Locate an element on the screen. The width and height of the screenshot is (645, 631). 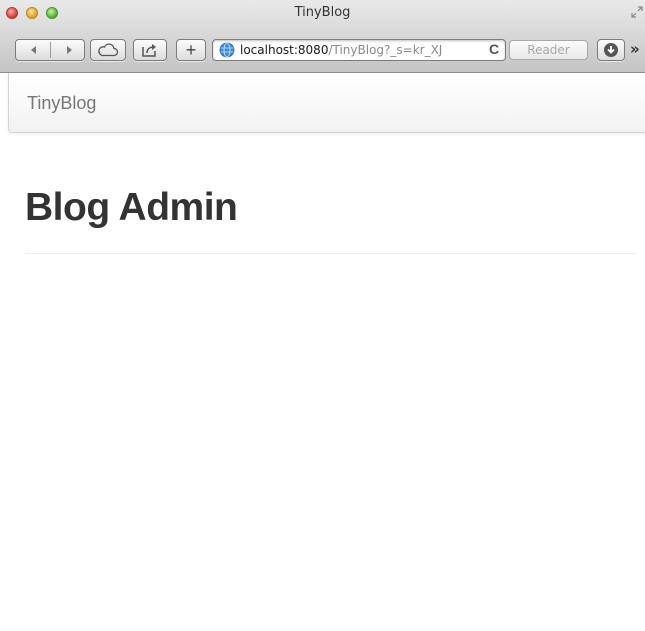
download-icon is located at coordinates (611, 50).